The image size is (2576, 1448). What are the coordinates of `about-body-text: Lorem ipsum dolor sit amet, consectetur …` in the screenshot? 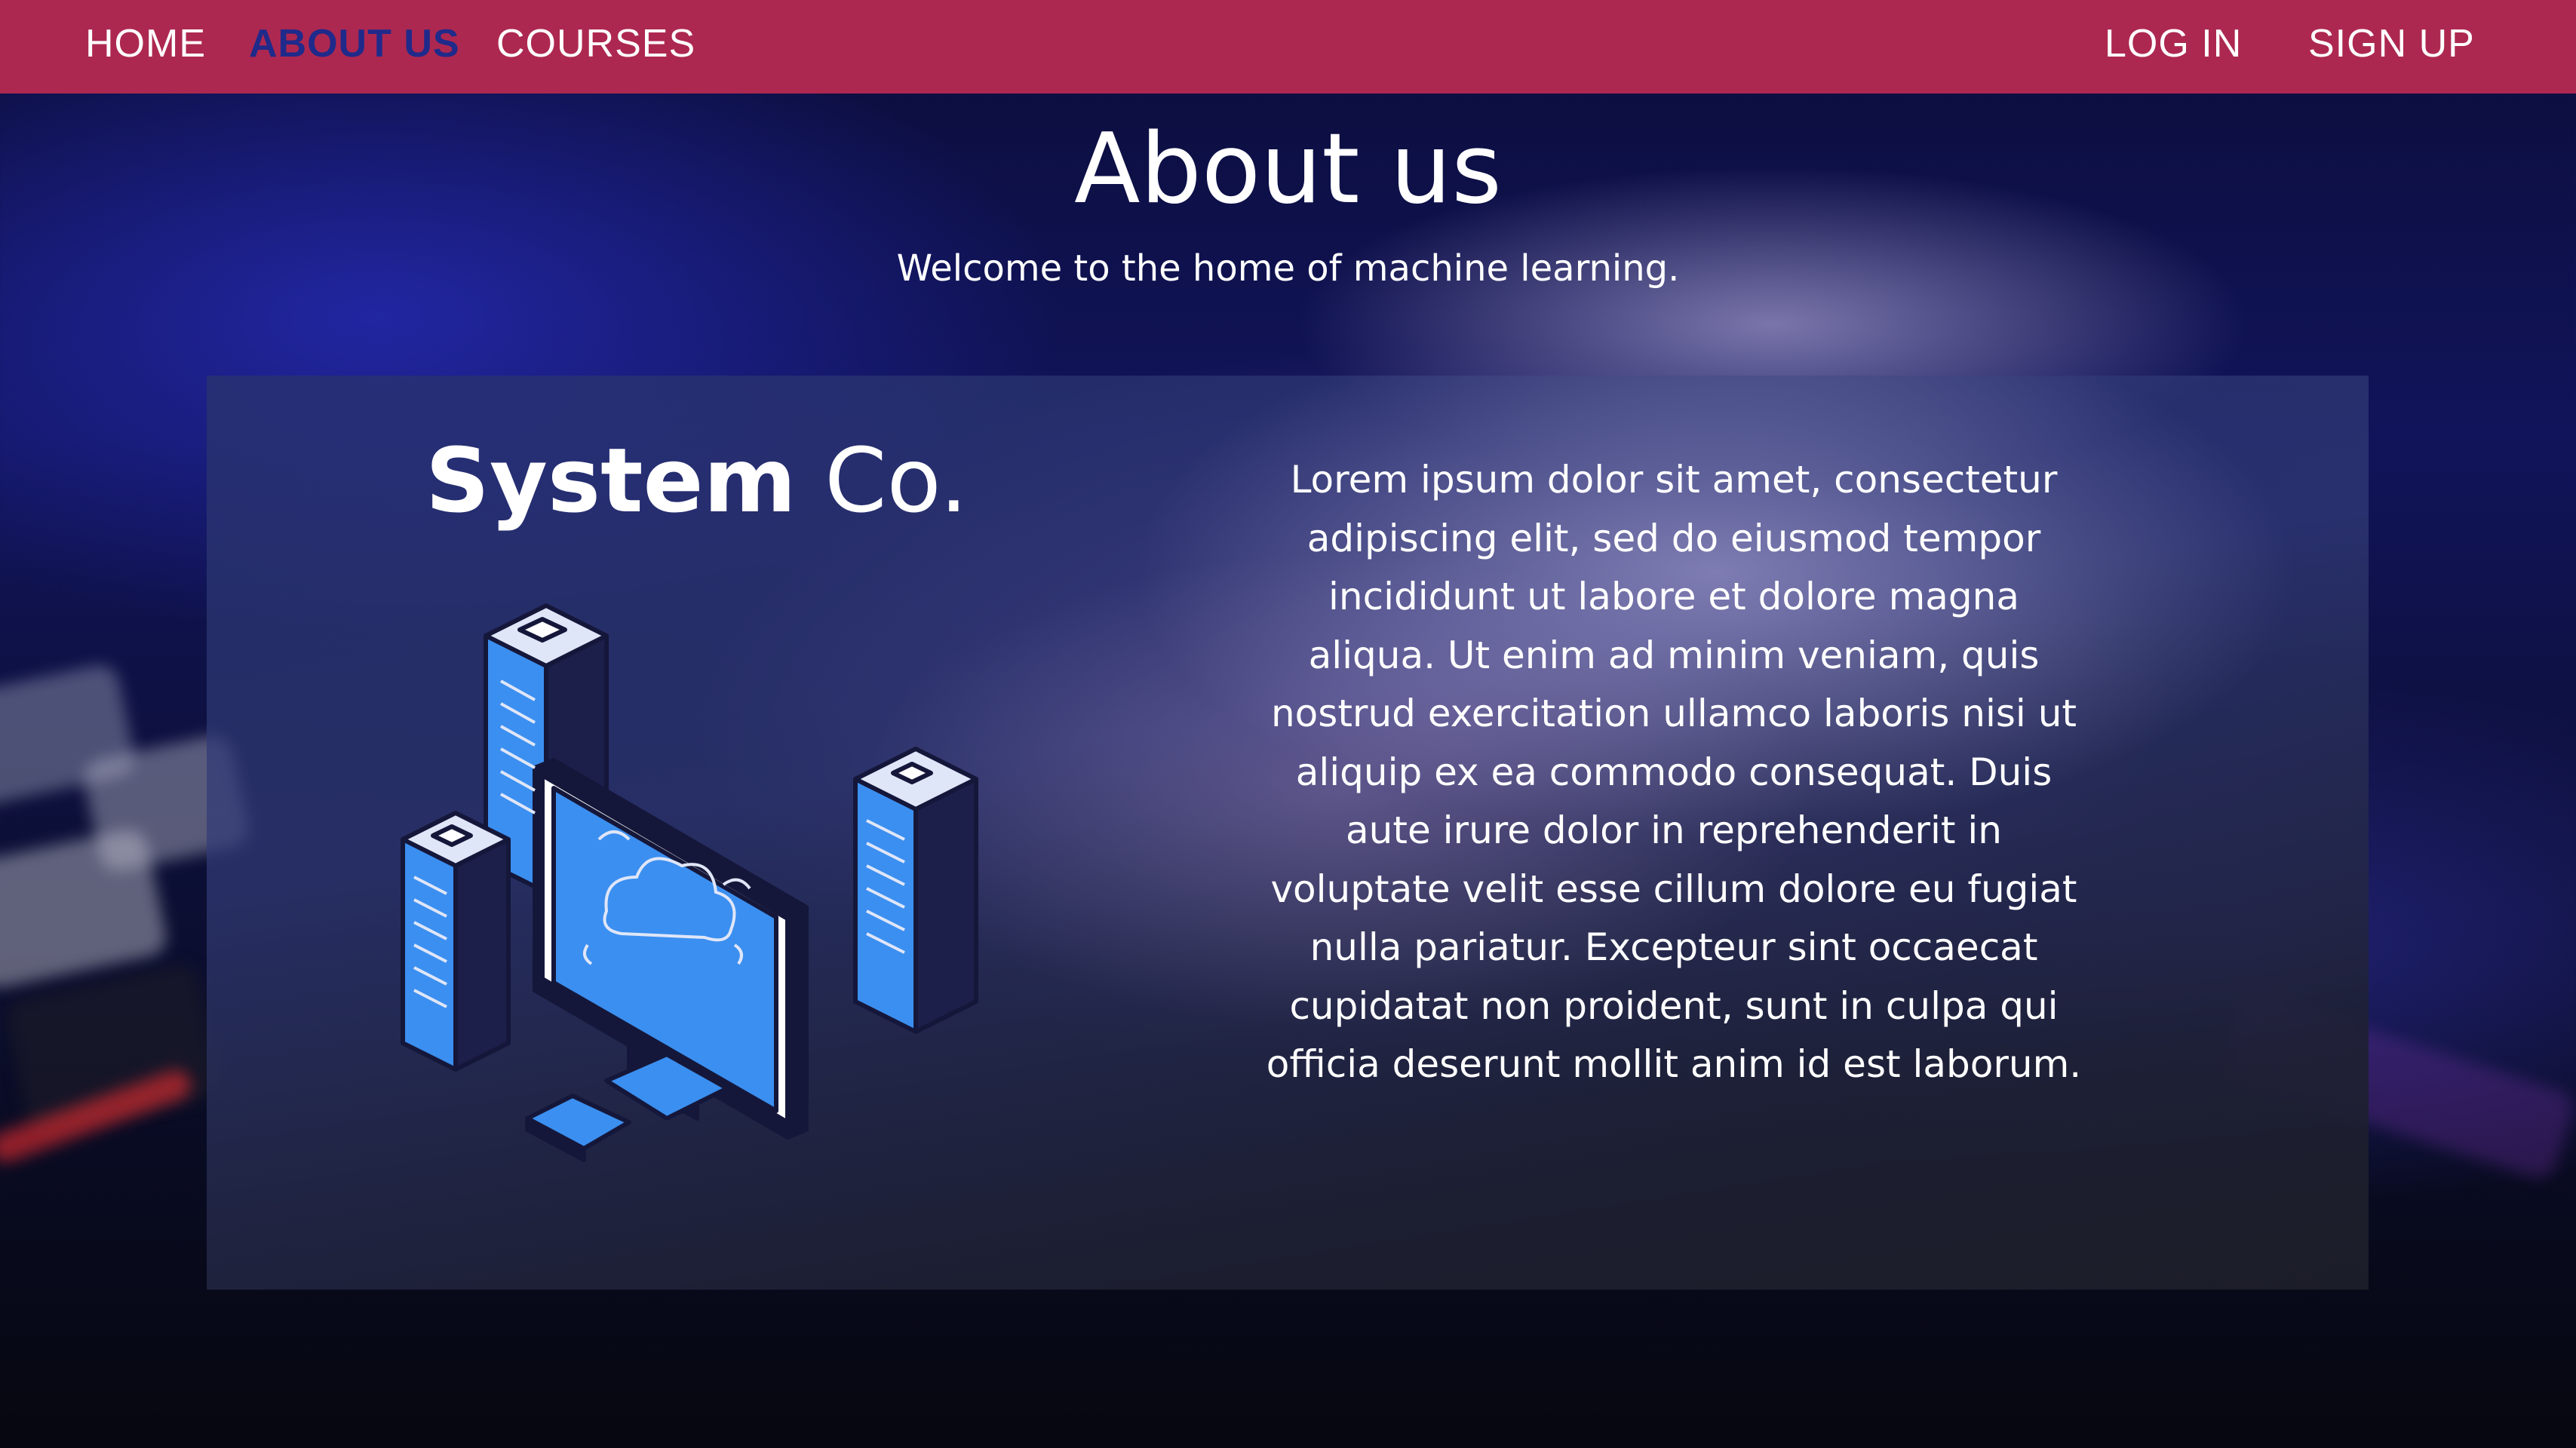 It's located at (1674, 772).